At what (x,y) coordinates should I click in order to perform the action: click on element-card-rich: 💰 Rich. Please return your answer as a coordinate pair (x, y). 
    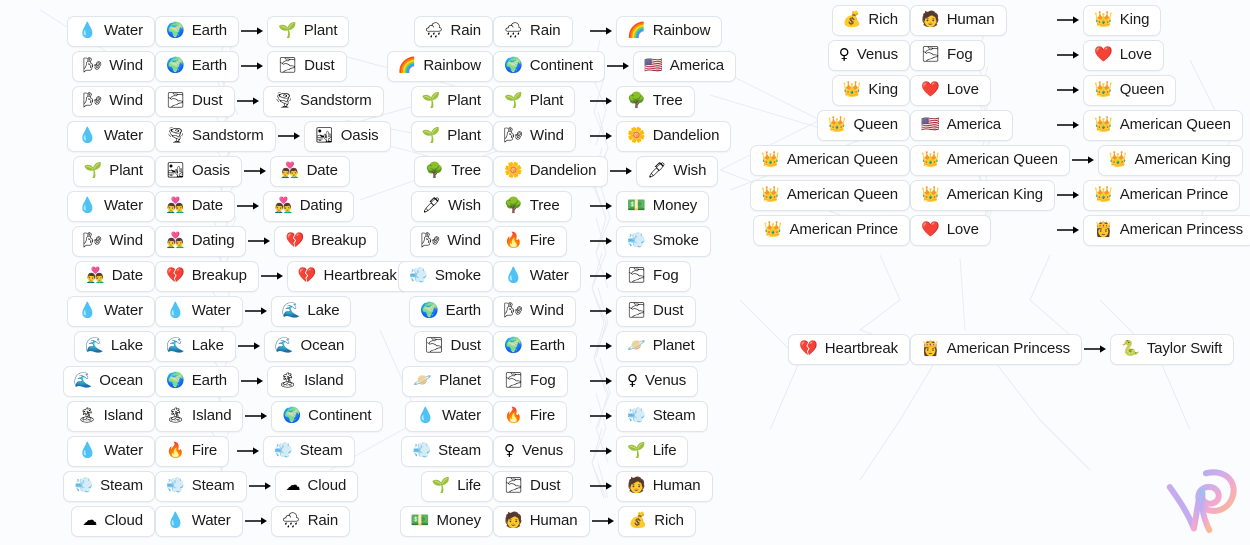
    Looking at the image, I should click on (870, 20).